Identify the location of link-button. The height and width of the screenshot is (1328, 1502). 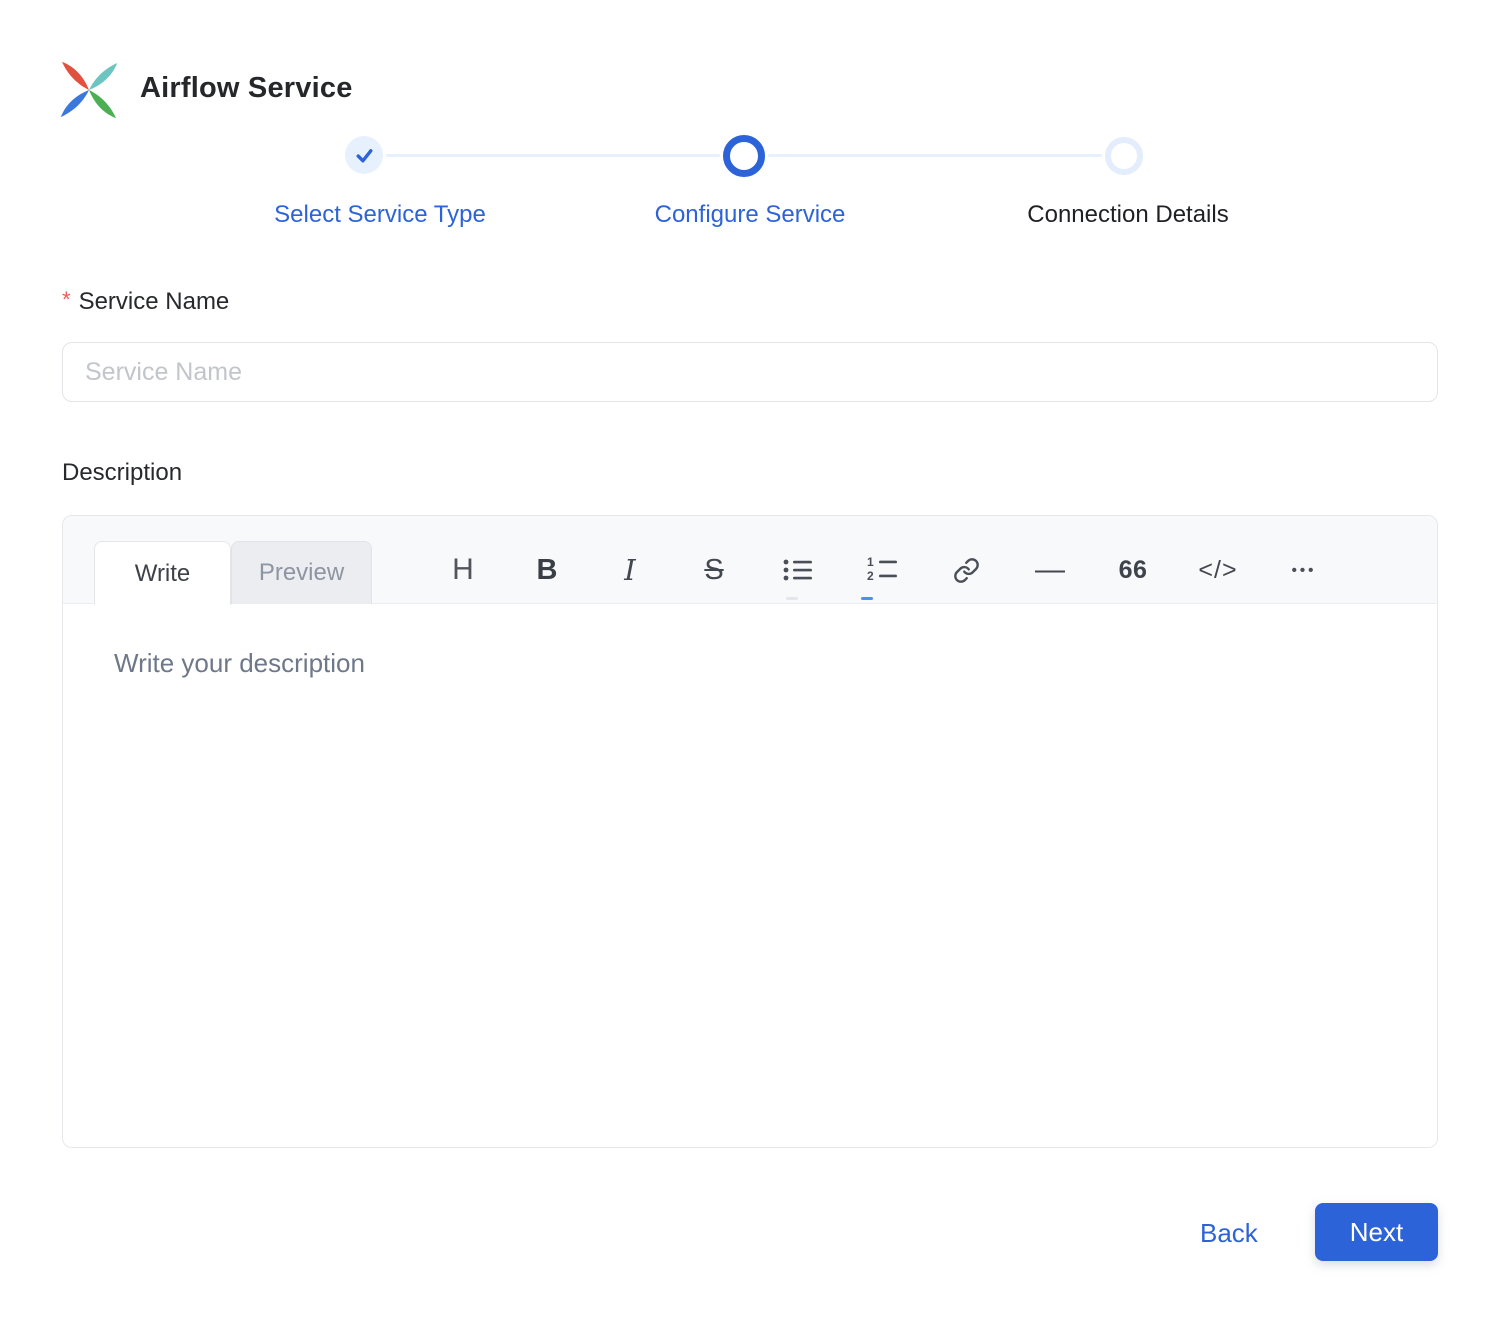
(966, 570).